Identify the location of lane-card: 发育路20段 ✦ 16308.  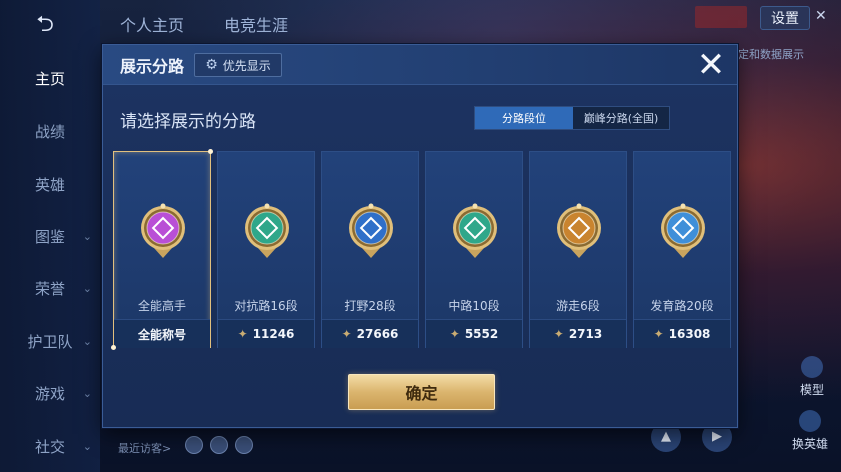
(682, 249).